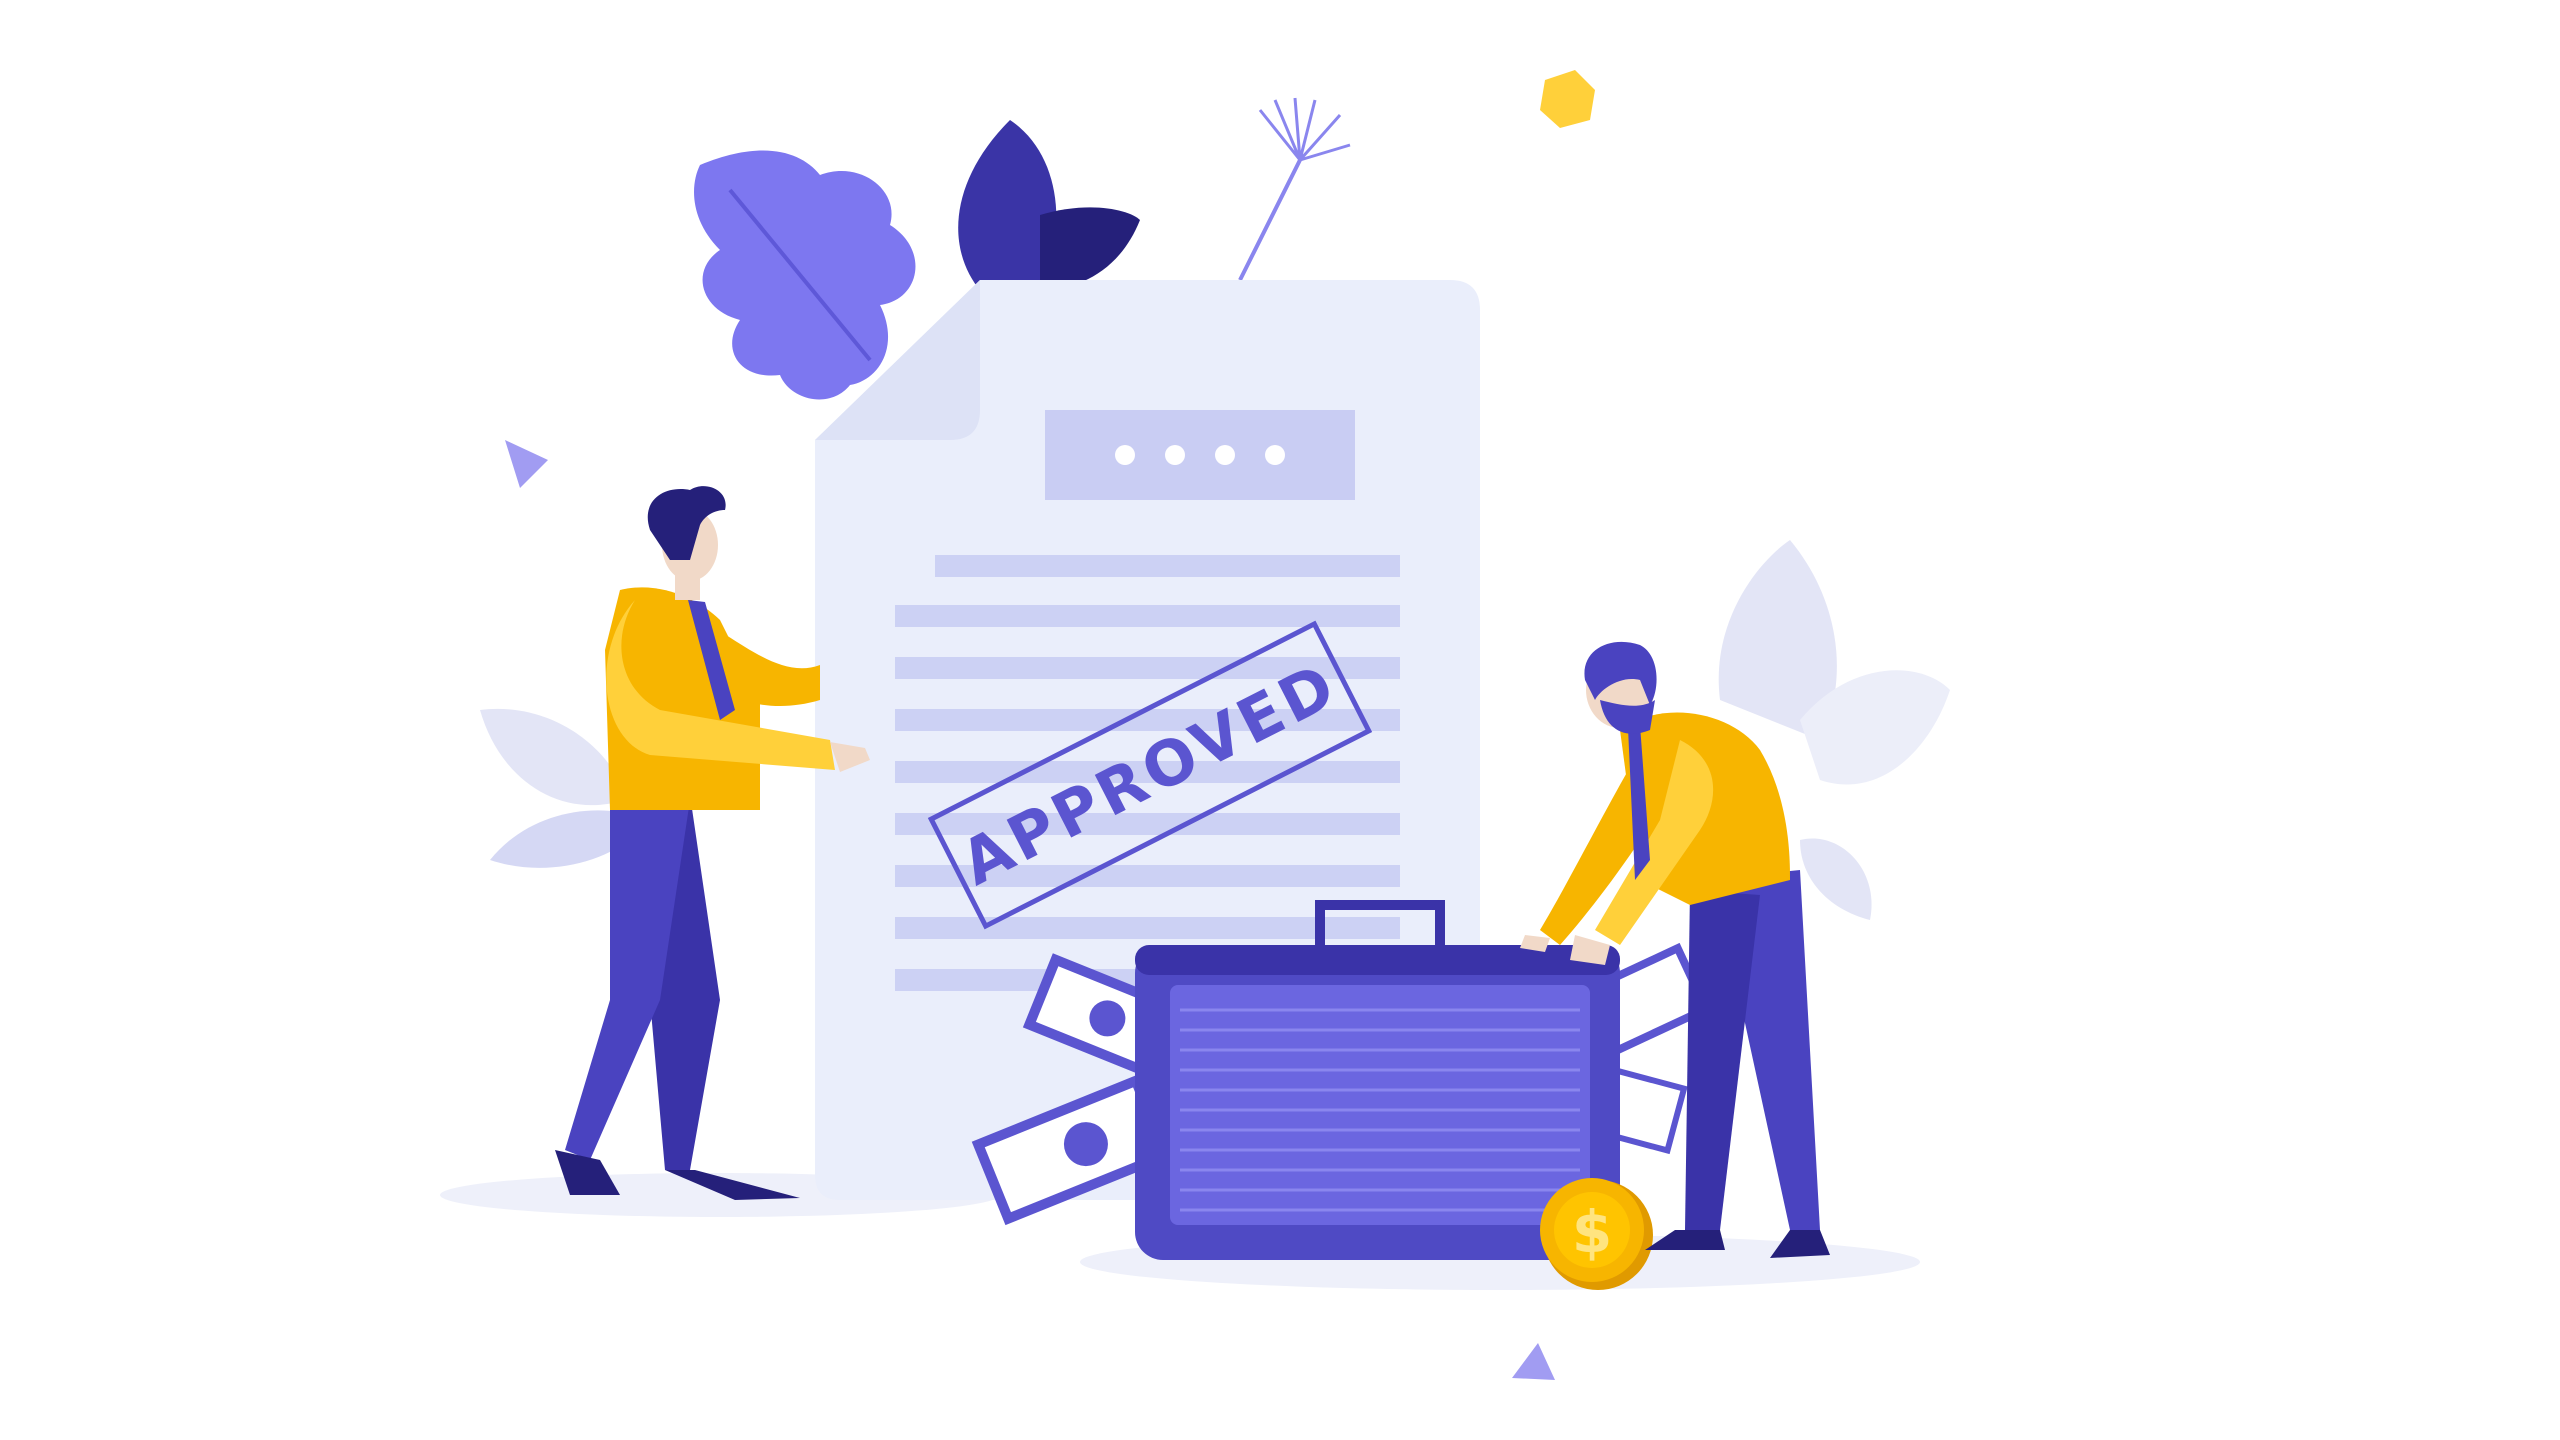  Describe the element at coordinates (1294, 189) in the screenshot. I see `dandelion-icon` at that location.